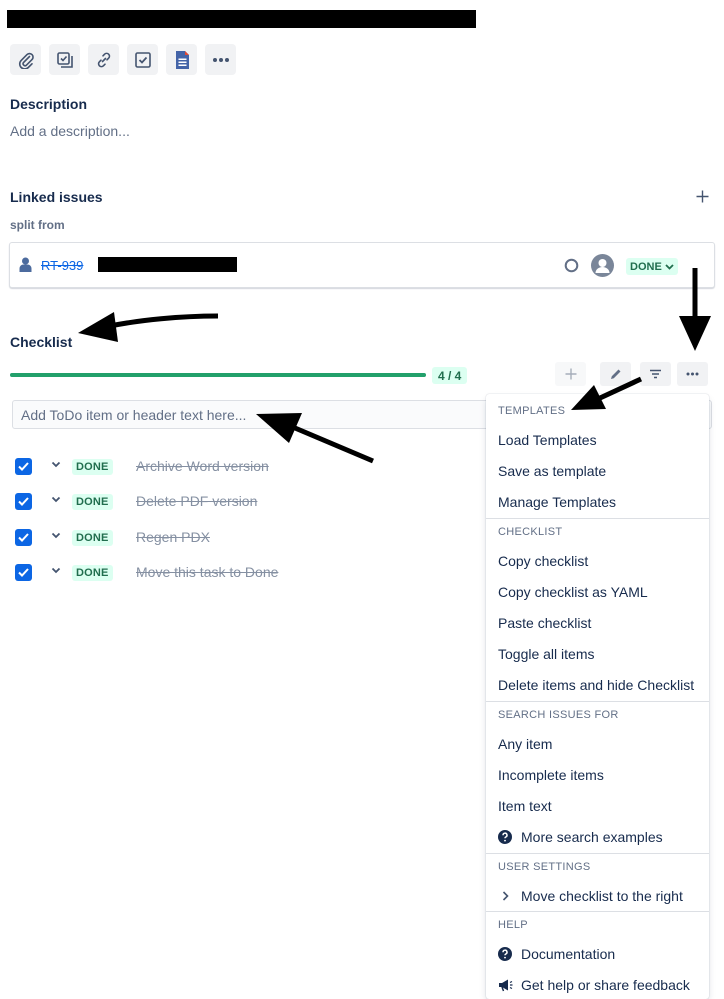 The height and width of the screenshot is (999, 724). Describe the element at coordinates (530, 532) in the screenshot. I see `menu-heading-checklist: CHECKLIST` at that location.